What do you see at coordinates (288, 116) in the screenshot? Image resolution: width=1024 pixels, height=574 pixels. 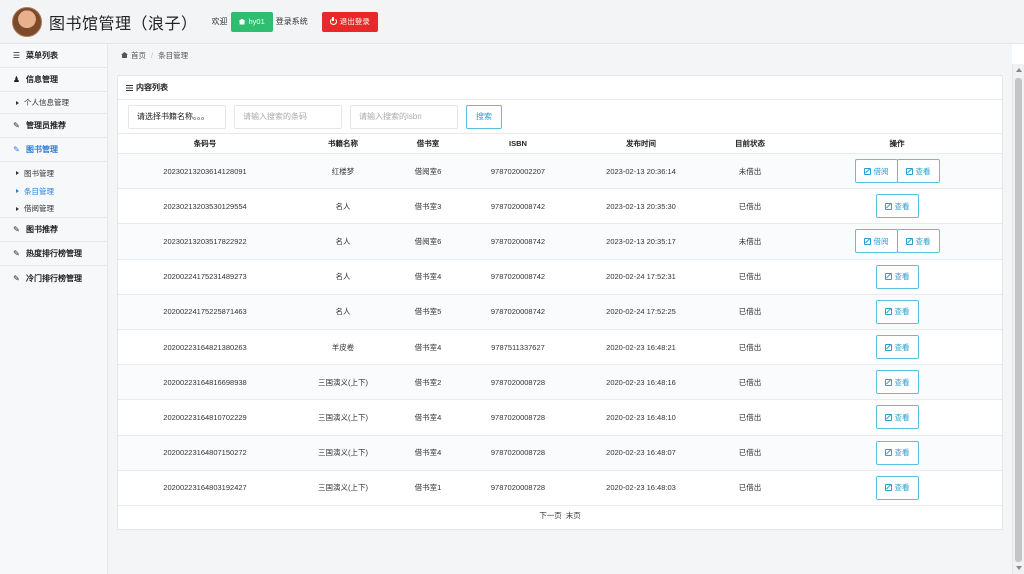 I see `barcode-search-input: 请输入搜索的条码` at bounding box center [288, 116].